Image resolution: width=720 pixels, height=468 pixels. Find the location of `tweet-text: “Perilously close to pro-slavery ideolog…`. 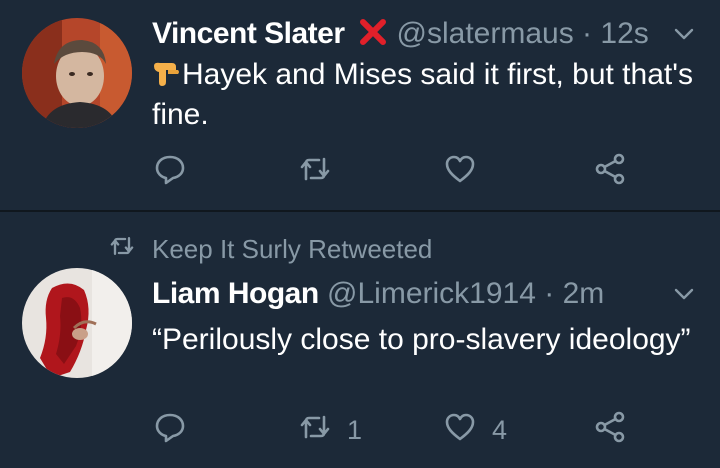

tweet-text: “Perilously close to pro-slavery ideolog… is located at coordinates (421, 339).